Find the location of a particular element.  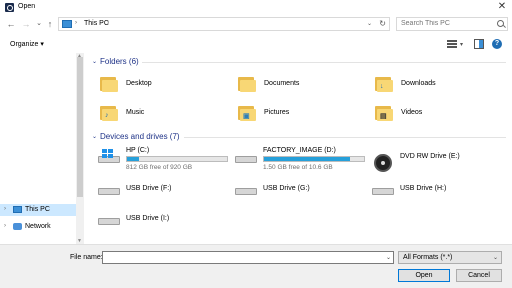

forward-button: → is located at coordinates (26, 24).